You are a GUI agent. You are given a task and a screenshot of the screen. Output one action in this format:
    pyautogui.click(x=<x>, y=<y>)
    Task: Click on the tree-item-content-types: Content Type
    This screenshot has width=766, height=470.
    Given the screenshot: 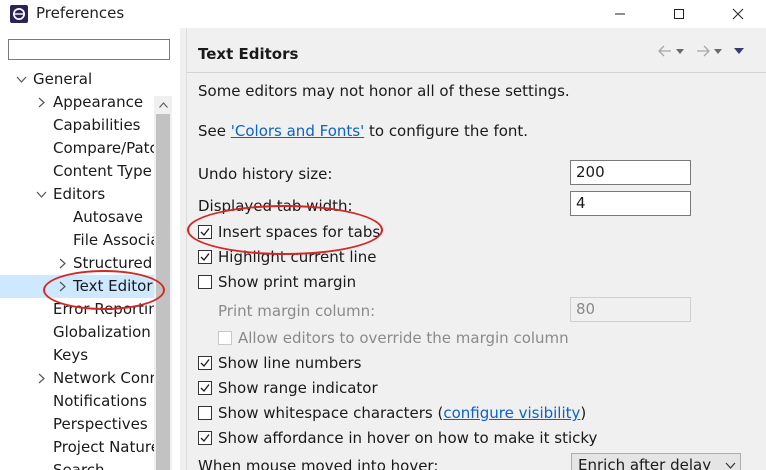 What is the action you would take?
    pyautogui.click(x=77, y=171)
    